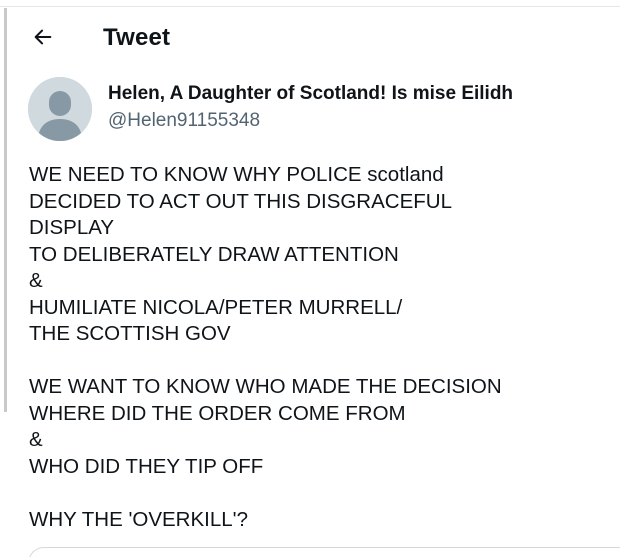 This screenshot has height=557, width=620. What do you see at coordinates (310, 6) in the screenshot?
I see `top-divider` at bounding box center [310, 6].